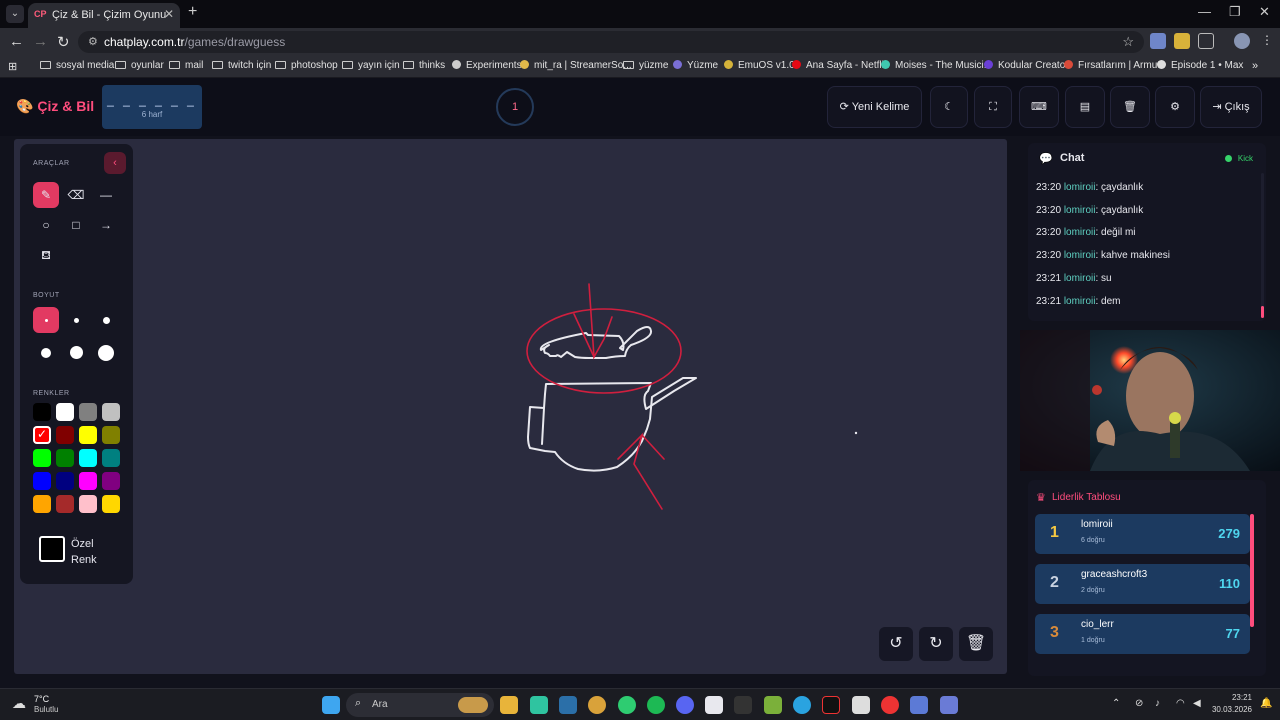 The image size is (1280, 720). What do you see at coordinates (371, 65) in the screenshot?
I see `bookmark-yayin: yayın için` at bounding box center [371, 65].